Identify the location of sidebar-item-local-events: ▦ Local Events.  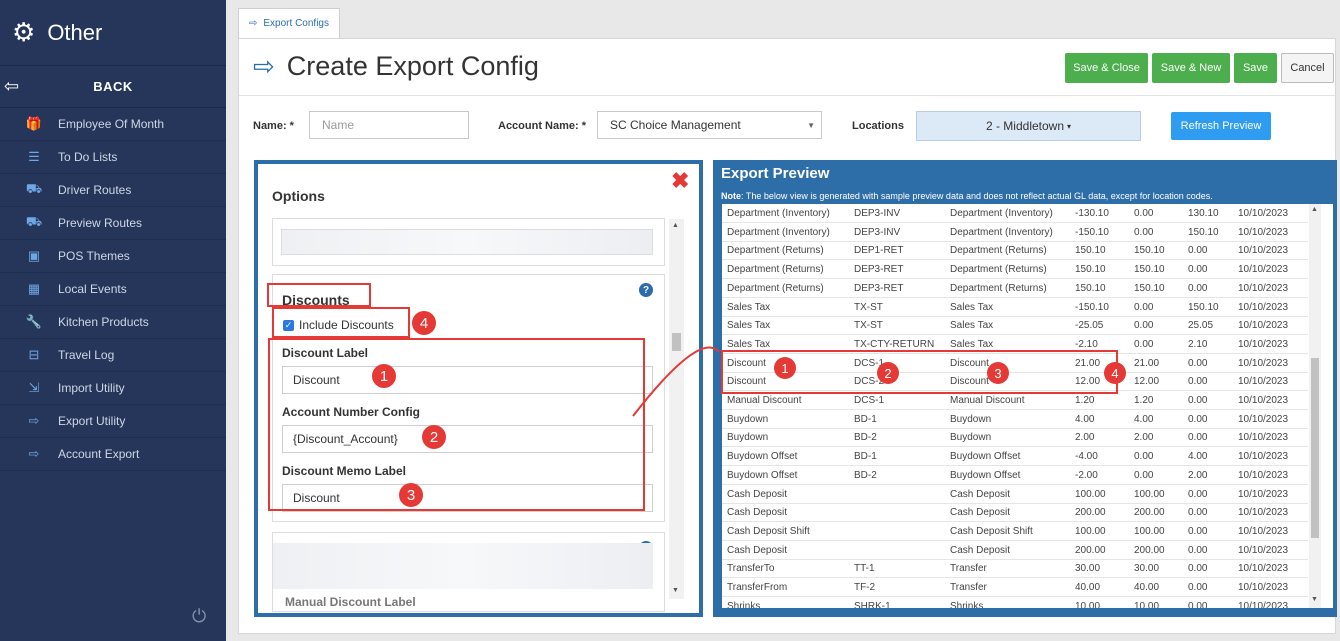
(113, 289).